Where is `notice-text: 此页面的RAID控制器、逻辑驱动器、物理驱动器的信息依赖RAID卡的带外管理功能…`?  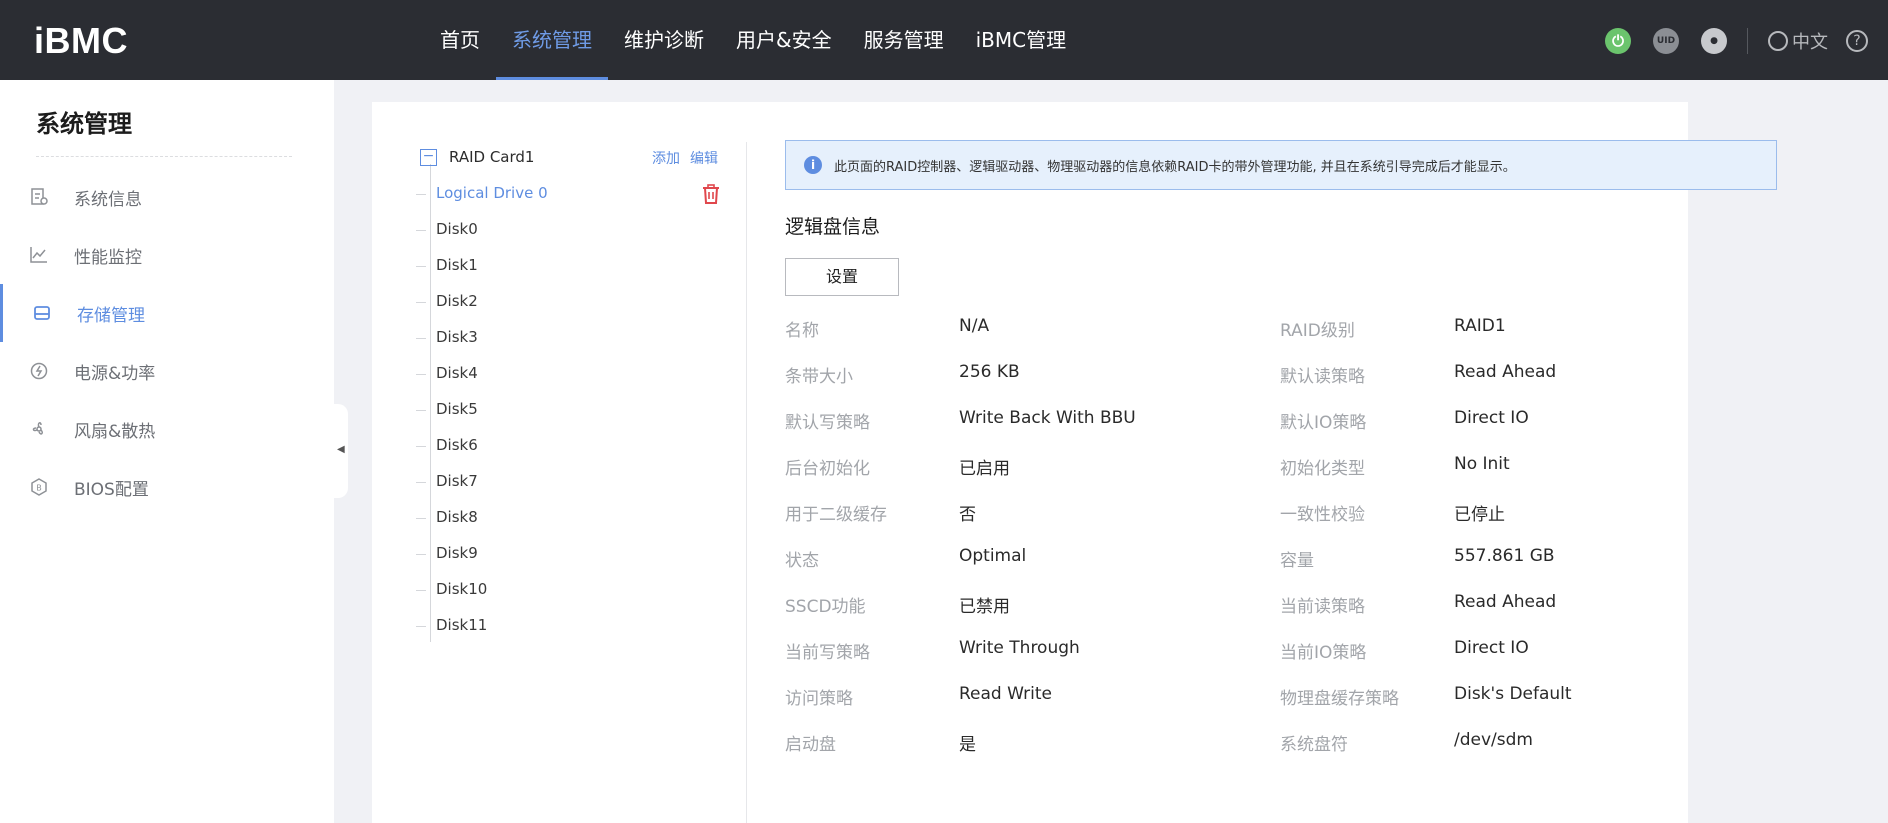 notice-text: 此页面的RAID控制器、逻辑驱动器、物理驱动器的信息依赖RAID卡的带外管理功能… is located at coordinates (1175, 167).